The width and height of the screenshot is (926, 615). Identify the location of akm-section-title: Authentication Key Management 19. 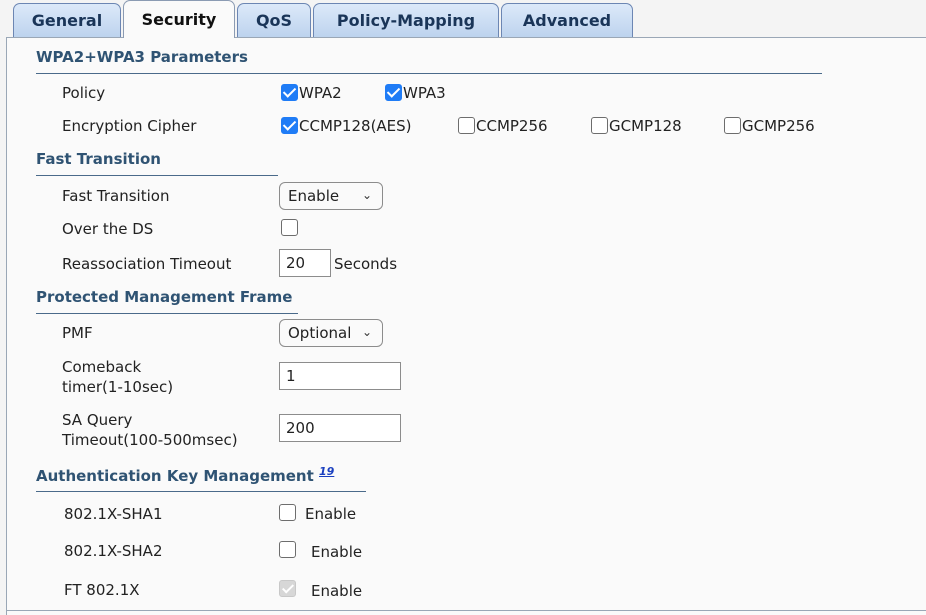
(185, 475).